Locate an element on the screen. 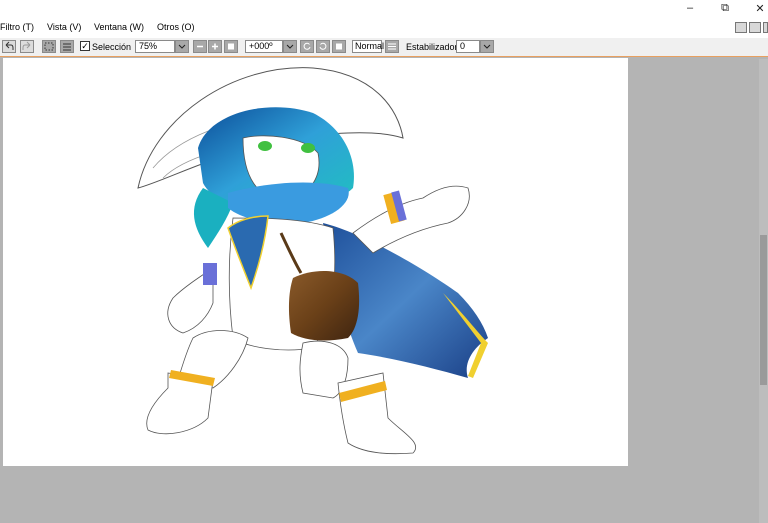  zoom-select: 75% is located at coordinates (155, 46).